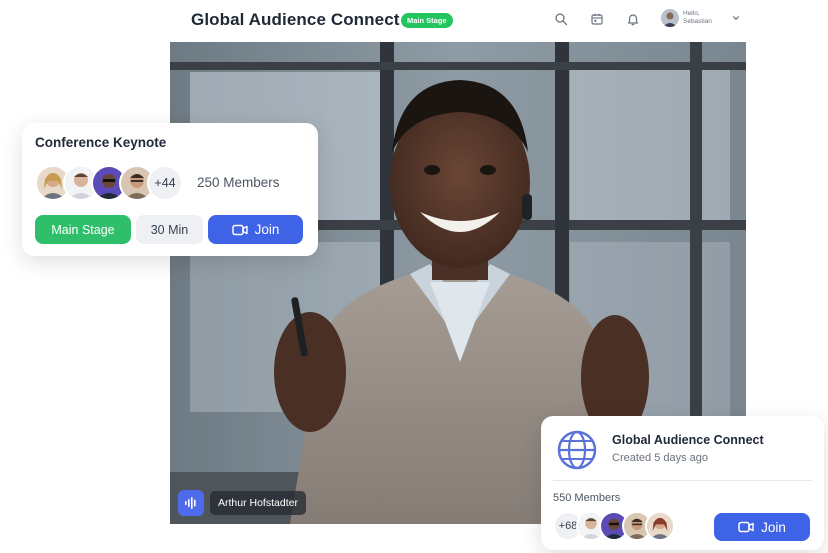  Describe the element at coordinates (660, 458) in the screenshot. I see `group-created: Created 5 days ago` at that location.